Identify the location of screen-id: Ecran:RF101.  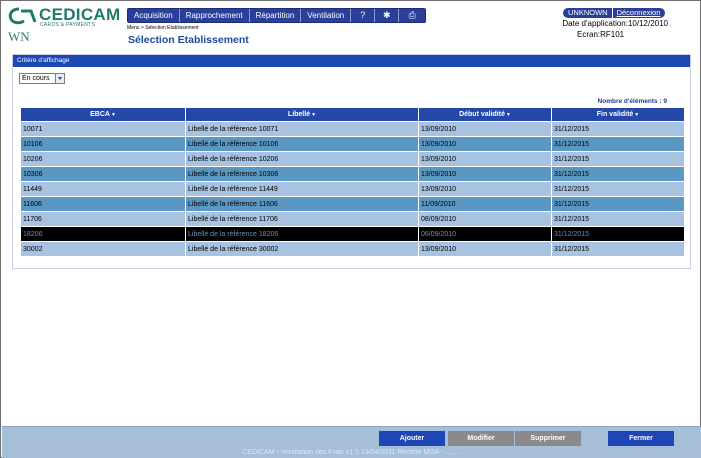
(601, 34).